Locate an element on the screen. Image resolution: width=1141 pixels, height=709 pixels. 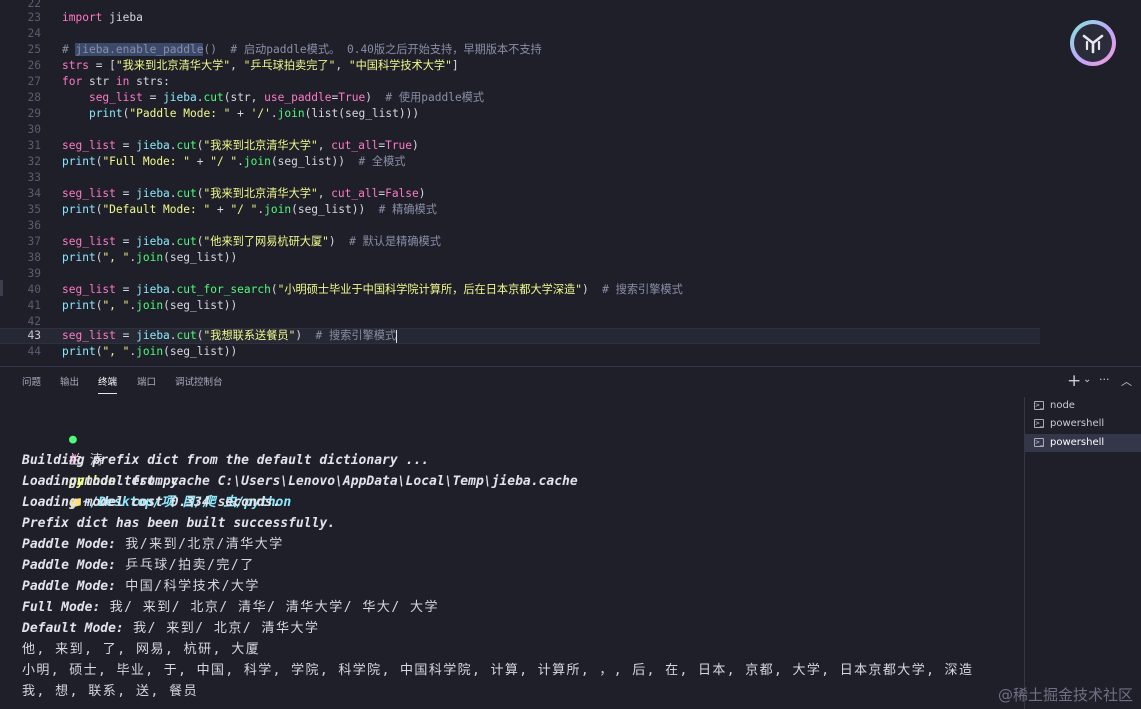
code-line: 38 print(", ".join(seg_list)) is located at coordinates (520, 258).